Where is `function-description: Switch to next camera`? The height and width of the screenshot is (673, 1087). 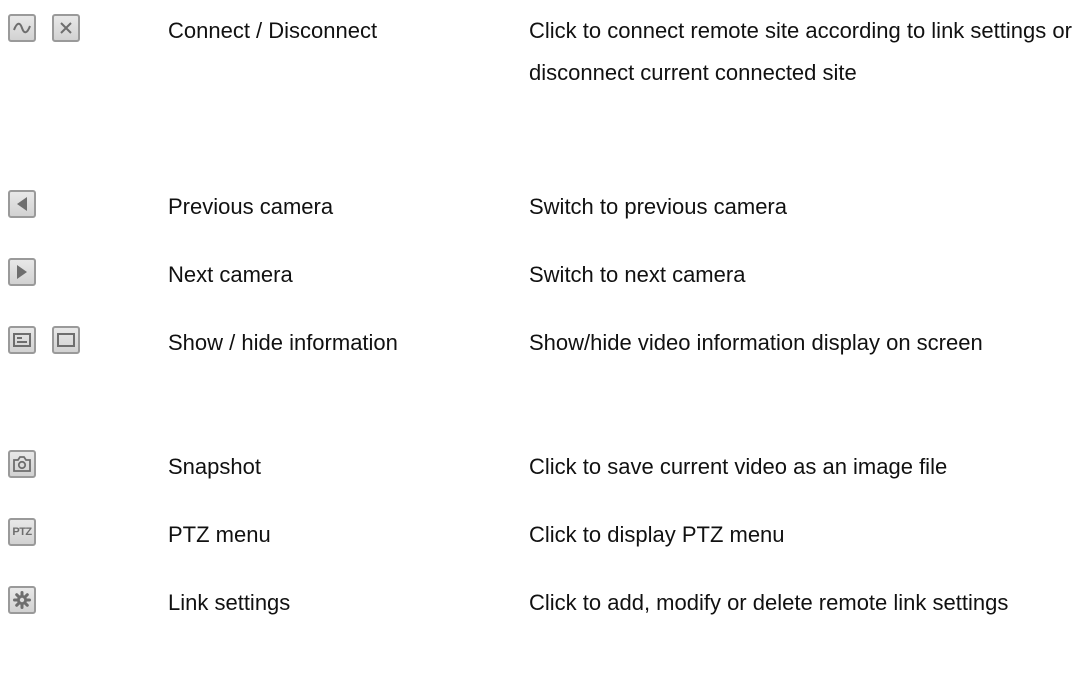
function-description: Switch to next camera is located at coordinates (637, 274).